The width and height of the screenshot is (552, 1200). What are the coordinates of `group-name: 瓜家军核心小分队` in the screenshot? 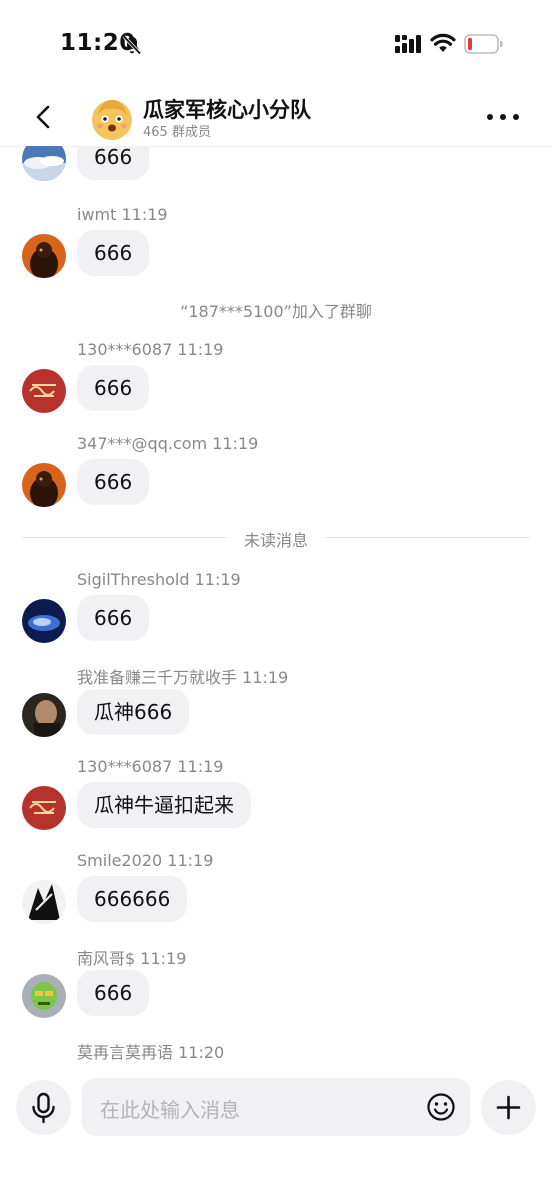 It's located at (227, 109).